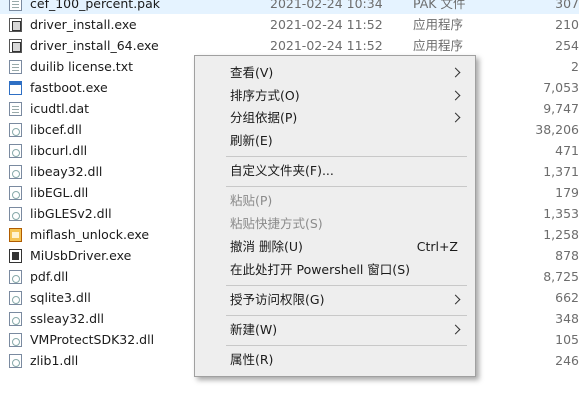 This screenshot has width=579, height=403. What do you see at coordinates (54, 360) in the screenshot?
I see `file-name: zlib1.dll` at bounding box center [54, 360].